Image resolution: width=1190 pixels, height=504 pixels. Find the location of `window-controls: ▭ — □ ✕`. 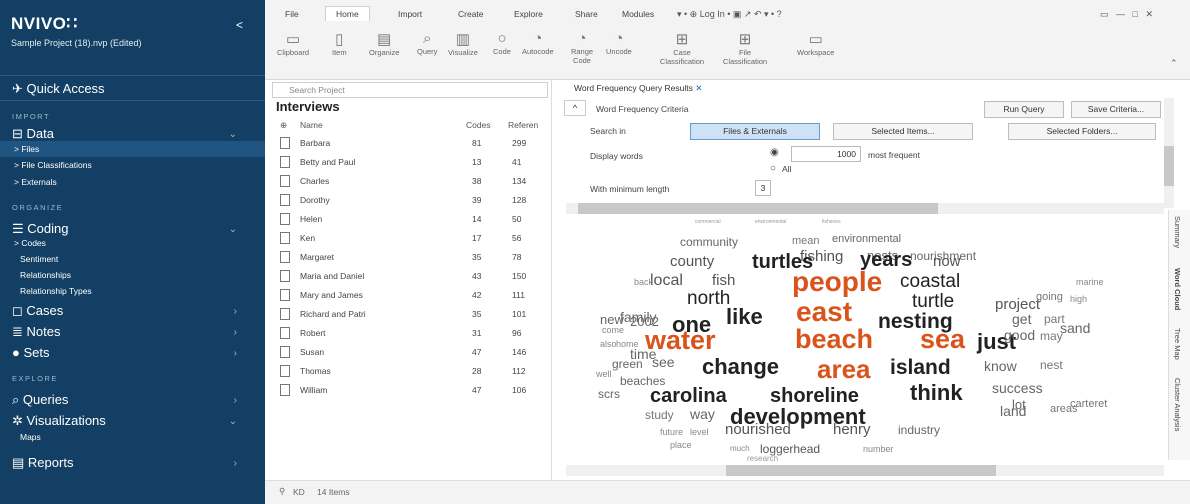

window-controls: ▭ — □ ✕ is located at coordinates (1126, 14).